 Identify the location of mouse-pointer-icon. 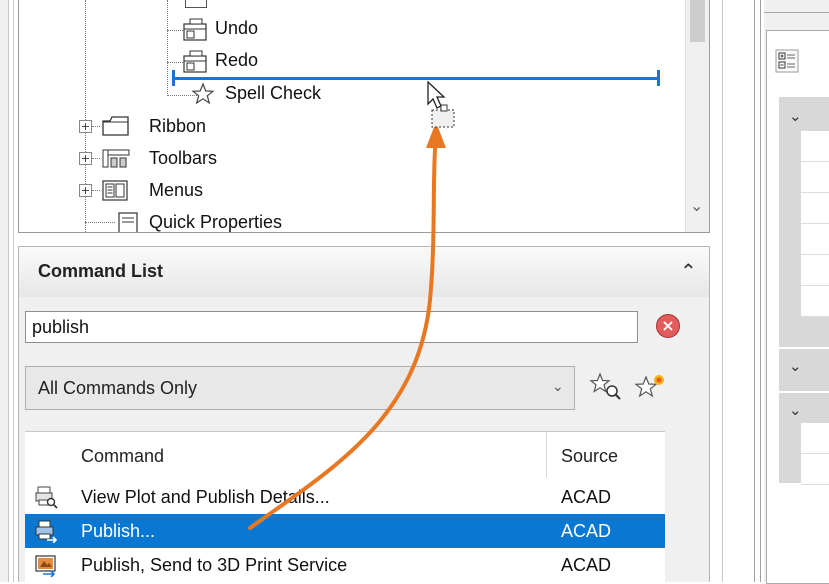
(436, 94).